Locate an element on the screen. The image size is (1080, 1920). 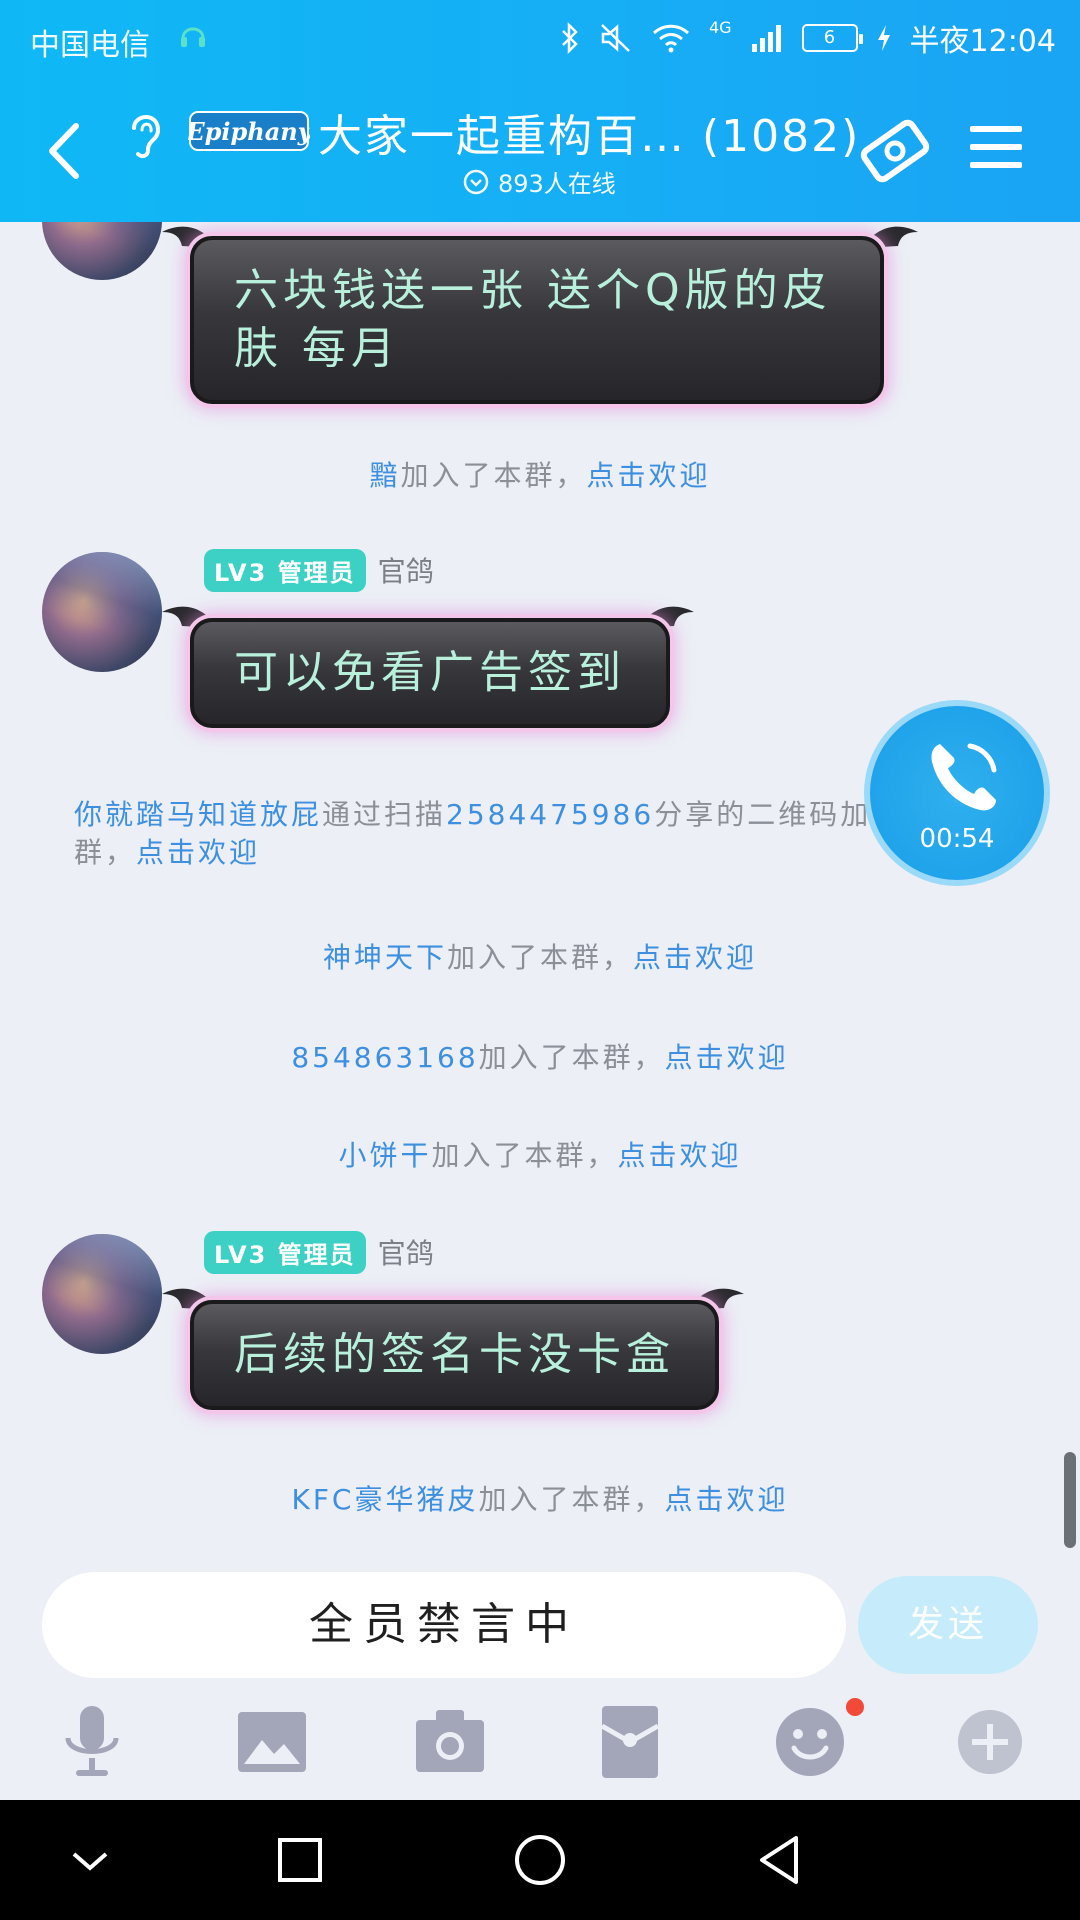
inviter-link: 2584475986 is located at coordinates (550, 814).